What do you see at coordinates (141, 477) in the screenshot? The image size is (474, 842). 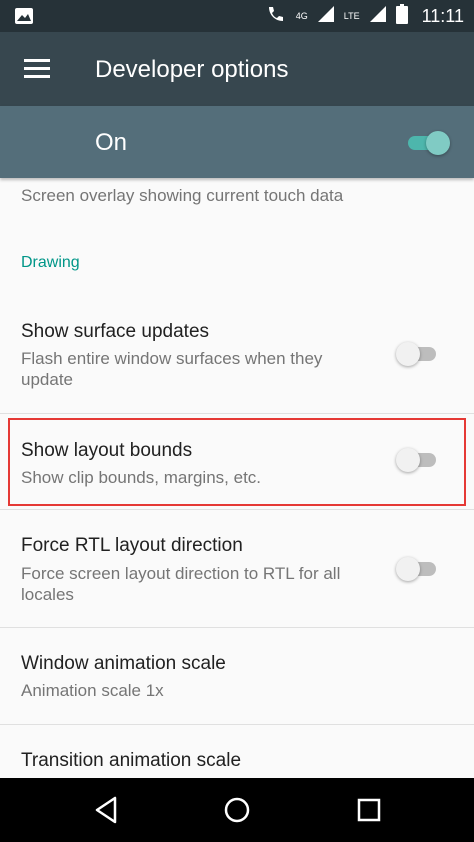 I see `list-item-summary: Show clip bounds, margins, etc.` at bounding box center [141, 477].